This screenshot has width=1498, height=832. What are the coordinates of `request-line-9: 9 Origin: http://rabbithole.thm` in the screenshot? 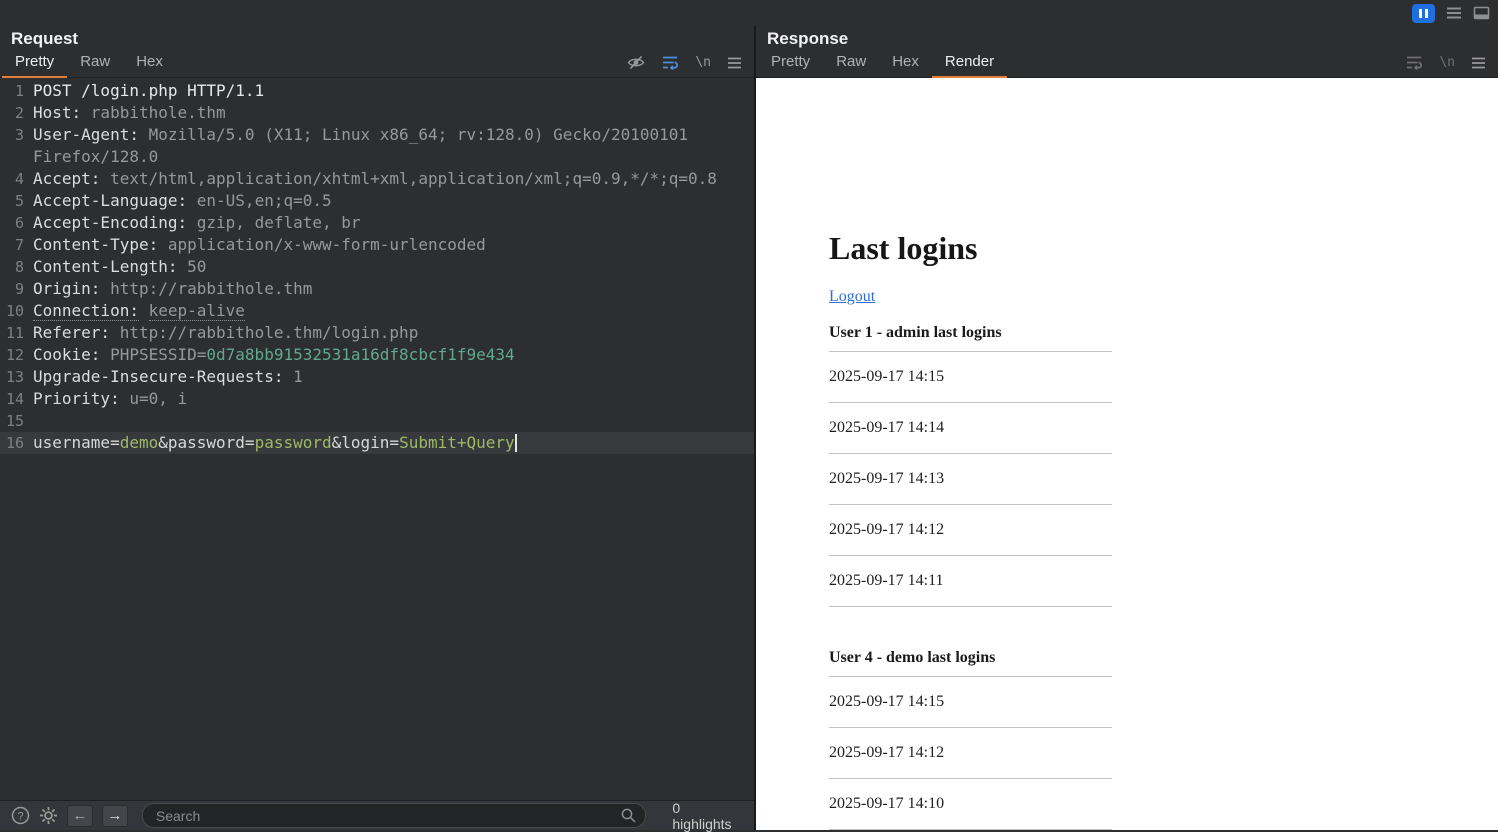 It's located at (377, 289).